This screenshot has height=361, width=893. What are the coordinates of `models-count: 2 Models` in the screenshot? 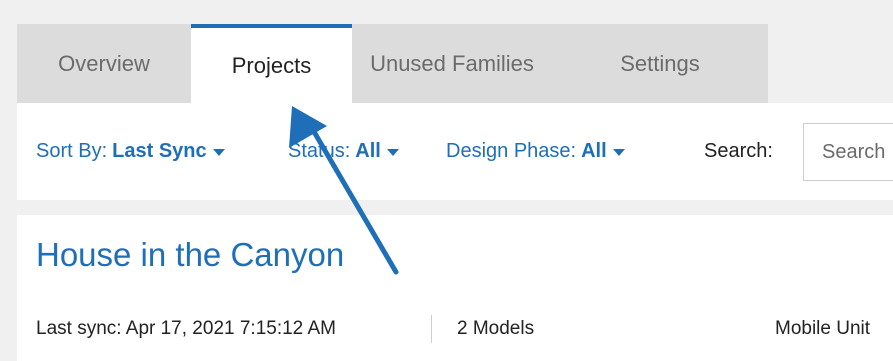 It's located at (496, 328).